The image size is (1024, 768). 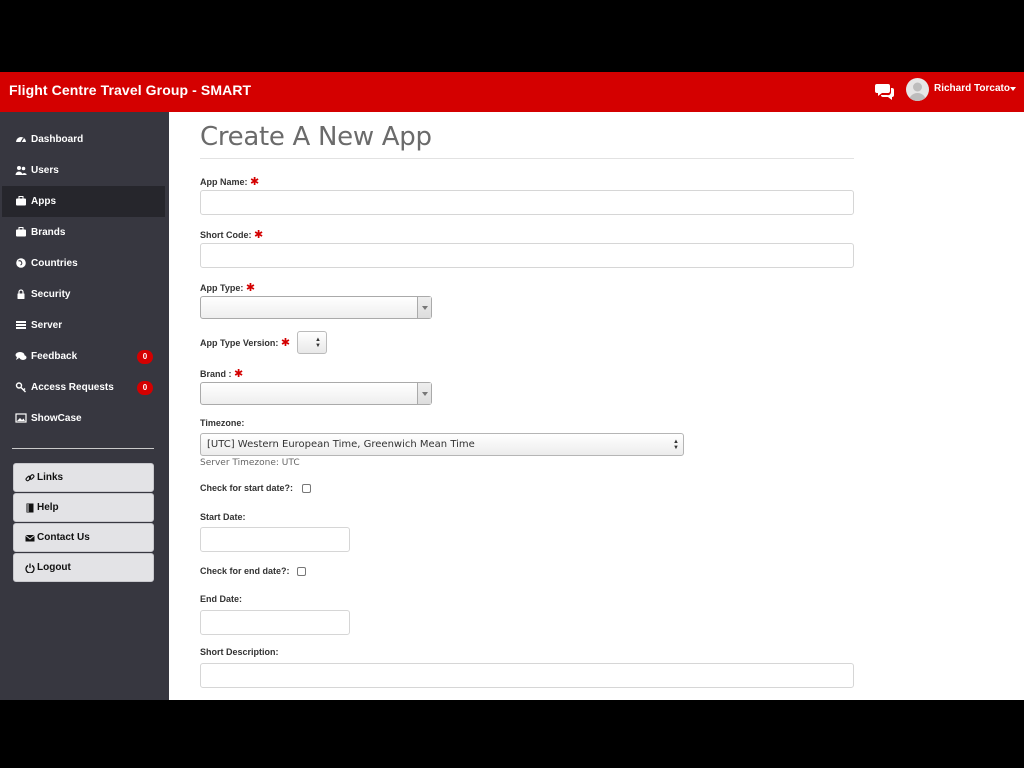 I want to click on sidebar-item-label: Access Requests, so click(x=72, y=387).